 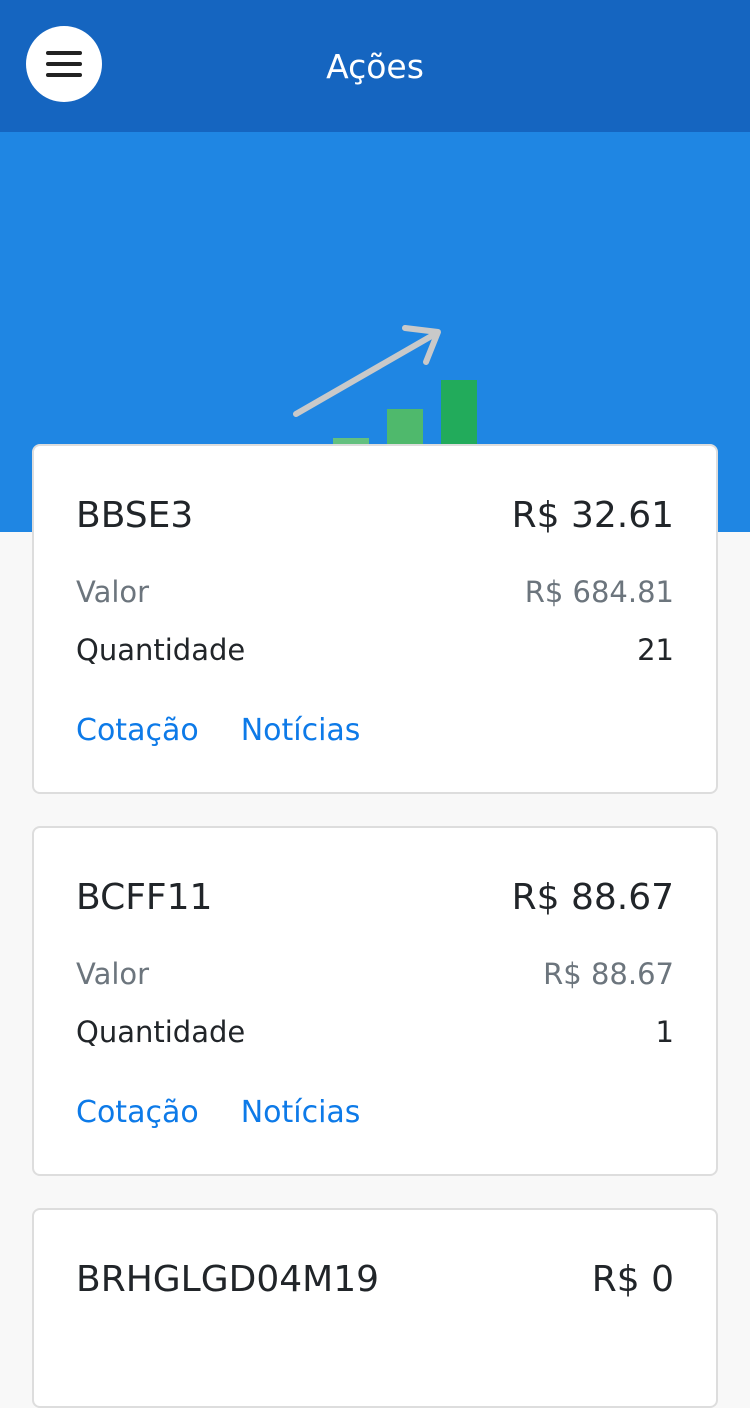 I want to click on card-header: BBSE3 R$ 32.61, so click(x=375, y=515).